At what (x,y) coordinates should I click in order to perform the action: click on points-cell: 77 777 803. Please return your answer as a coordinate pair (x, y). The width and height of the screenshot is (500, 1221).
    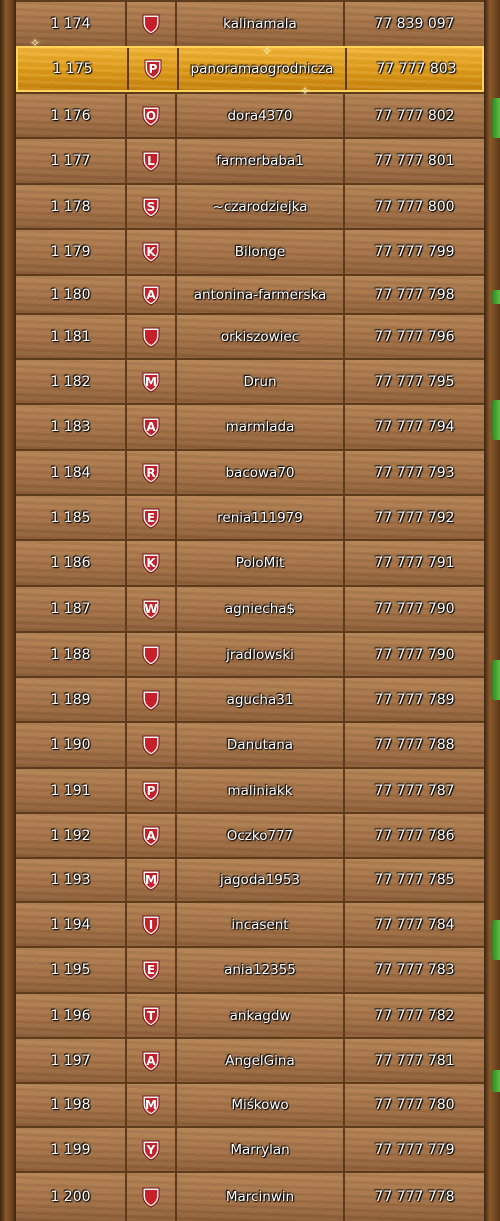
    Looking at the image, I should click on (416, 69).